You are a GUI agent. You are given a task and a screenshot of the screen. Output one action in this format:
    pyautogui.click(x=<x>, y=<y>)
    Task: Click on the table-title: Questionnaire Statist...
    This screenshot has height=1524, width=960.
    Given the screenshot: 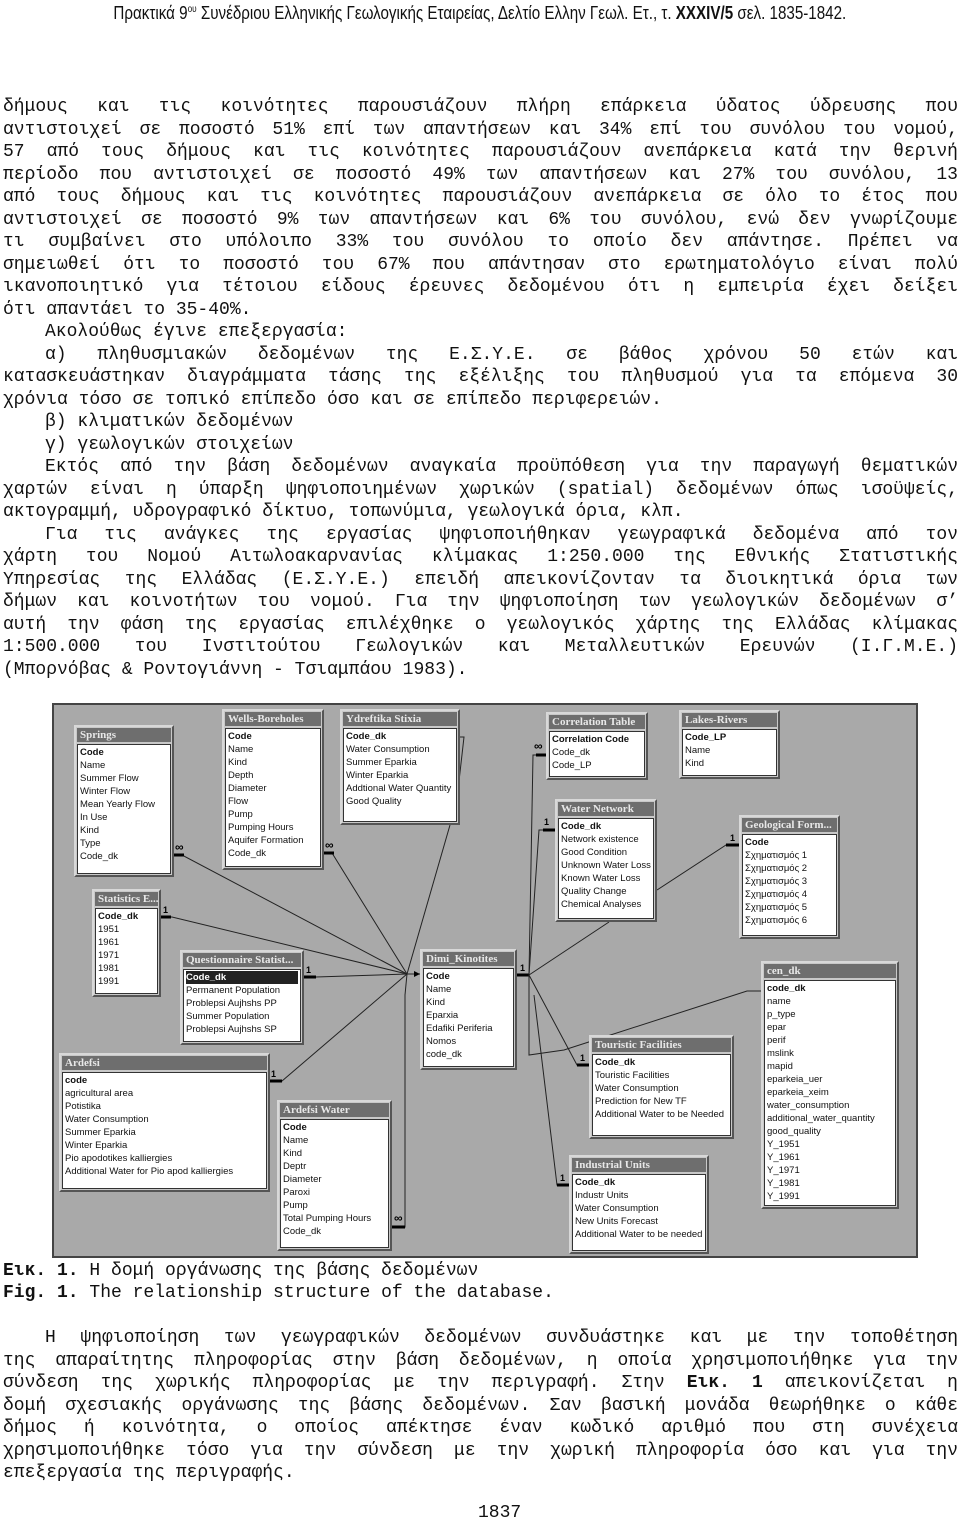 What is the action you would take?
    pyautogui.click(x=242, y=960)
    